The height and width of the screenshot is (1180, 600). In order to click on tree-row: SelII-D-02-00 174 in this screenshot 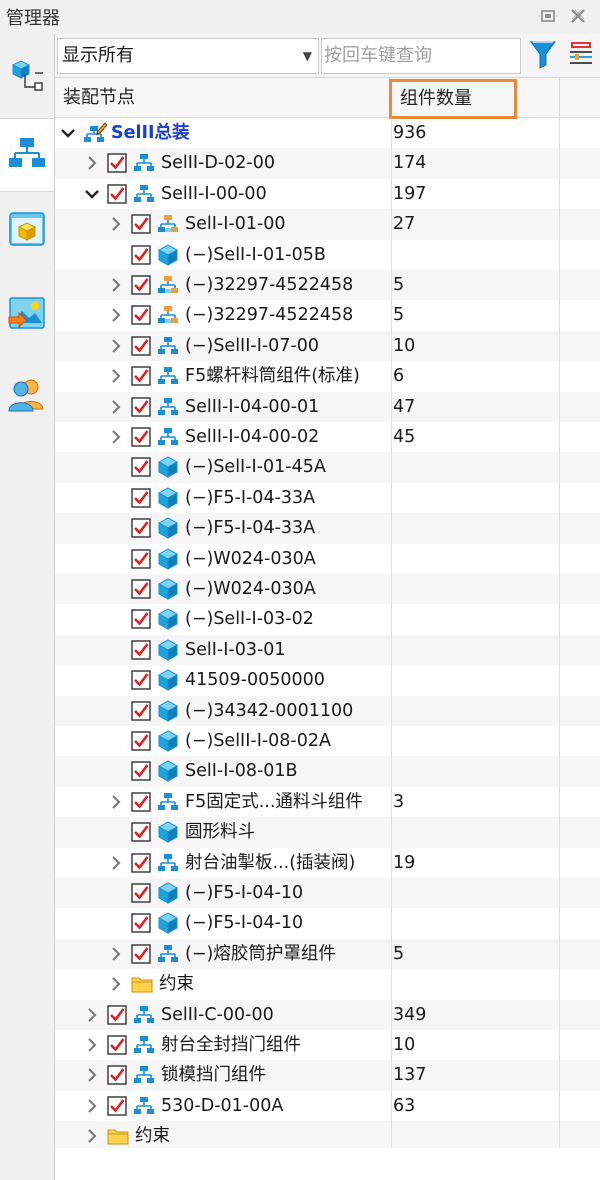, I will do `click(327, 163)`.